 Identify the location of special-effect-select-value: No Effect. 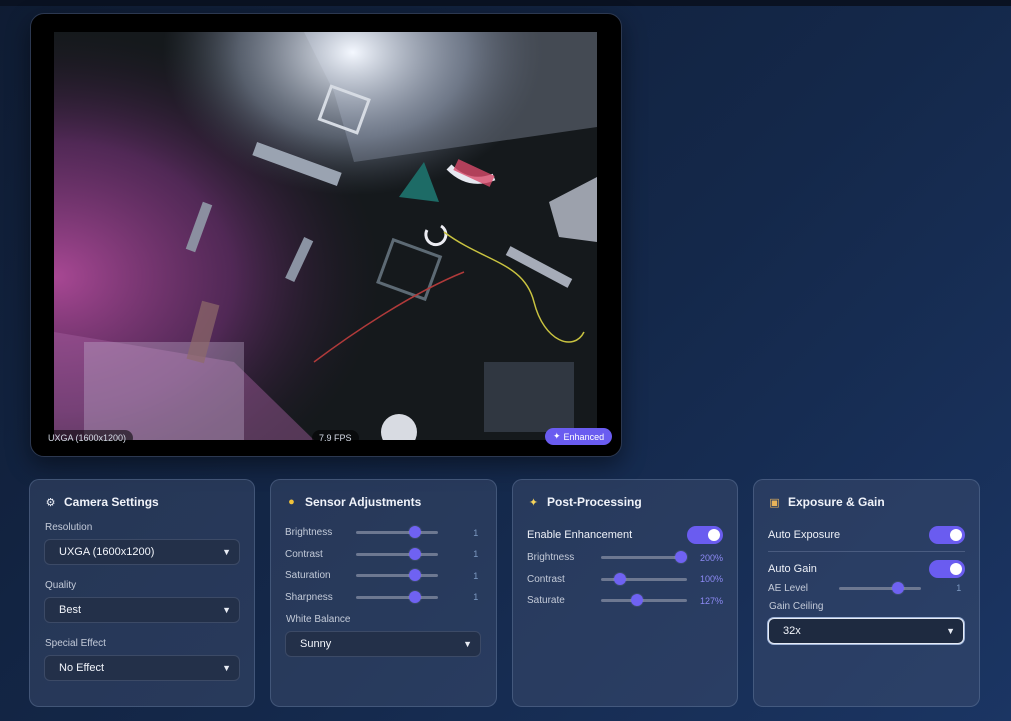
(82, 668).